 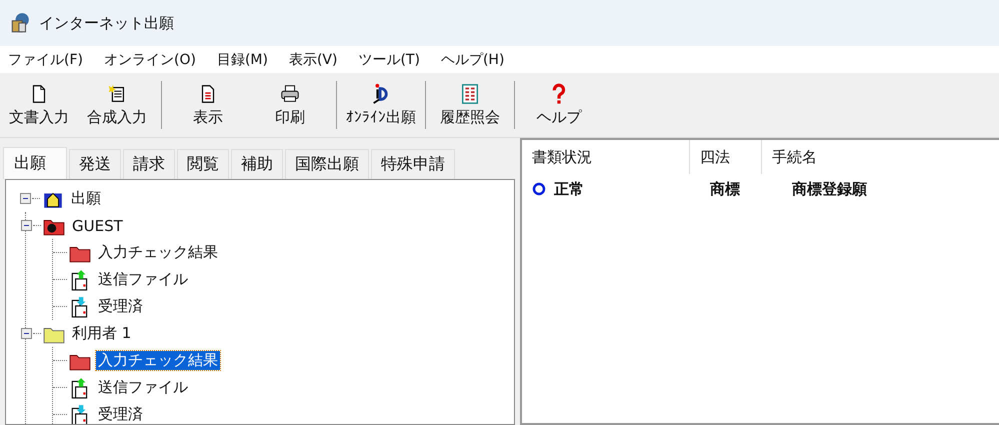 I want to click on window-title: インターネット出願, so click(x=106, y=23).